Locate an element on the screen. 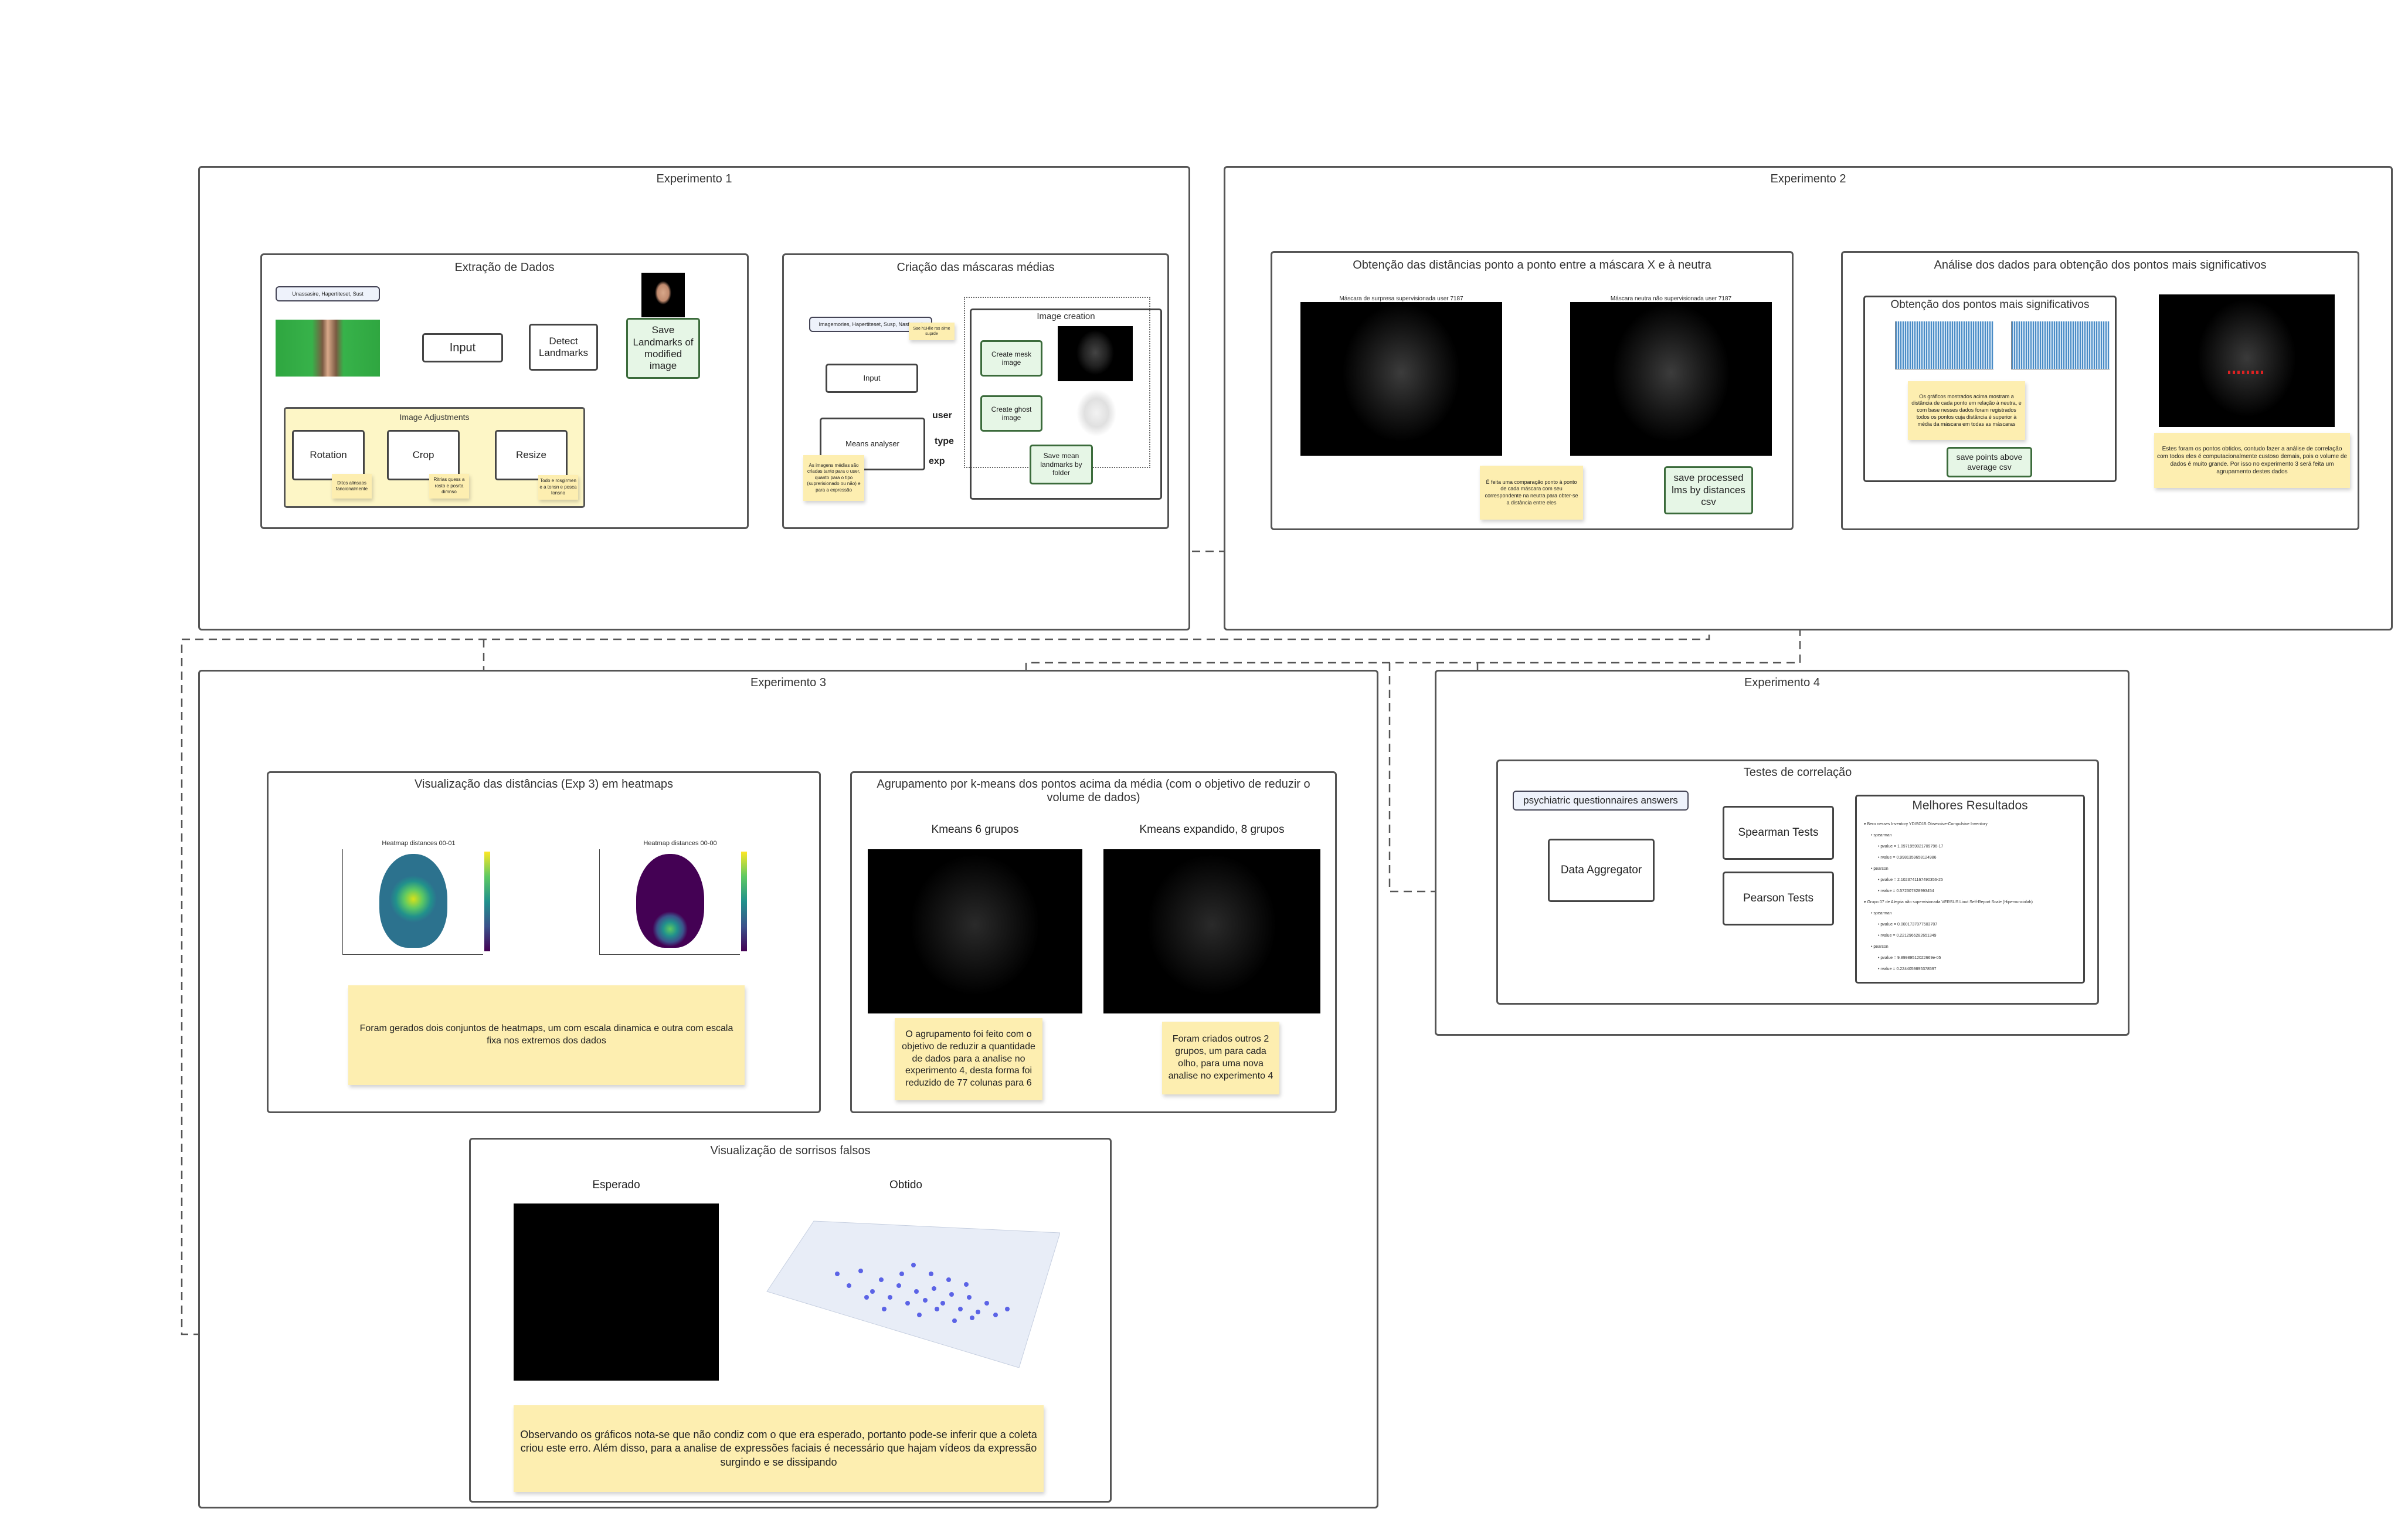 The image size is (2408, 1529). save-processed-box: save processed lms by distances csv is located at coordinates (1708, 490).